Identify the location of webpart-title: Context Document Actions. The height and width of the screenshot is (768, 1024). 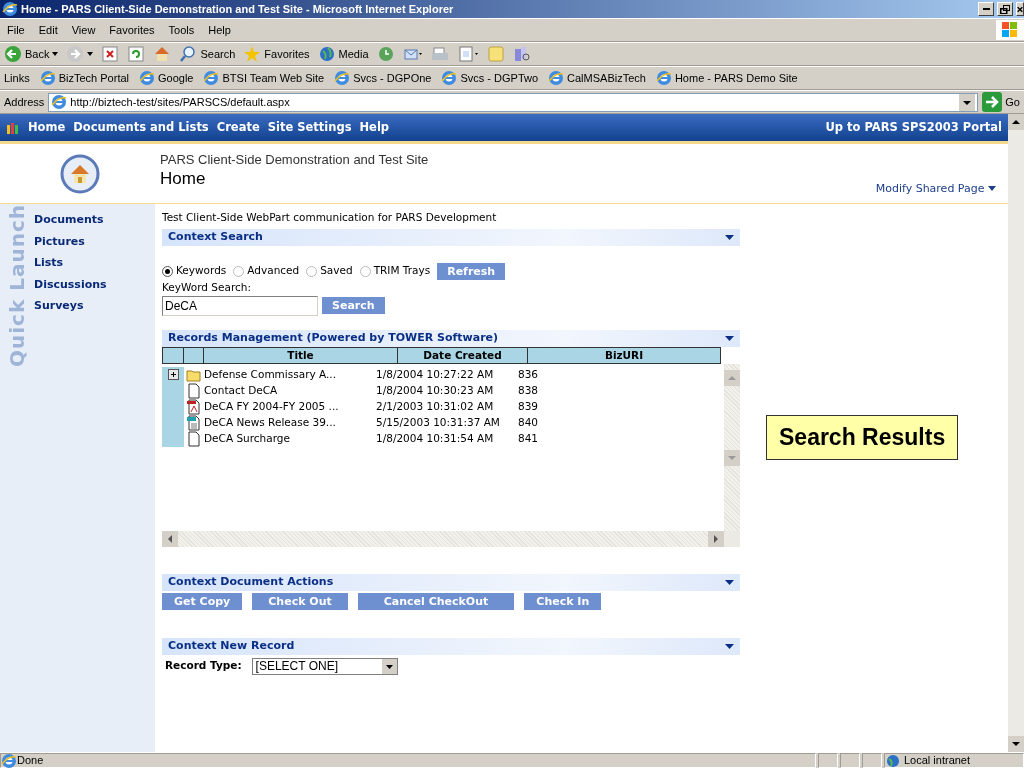
(251, 581).